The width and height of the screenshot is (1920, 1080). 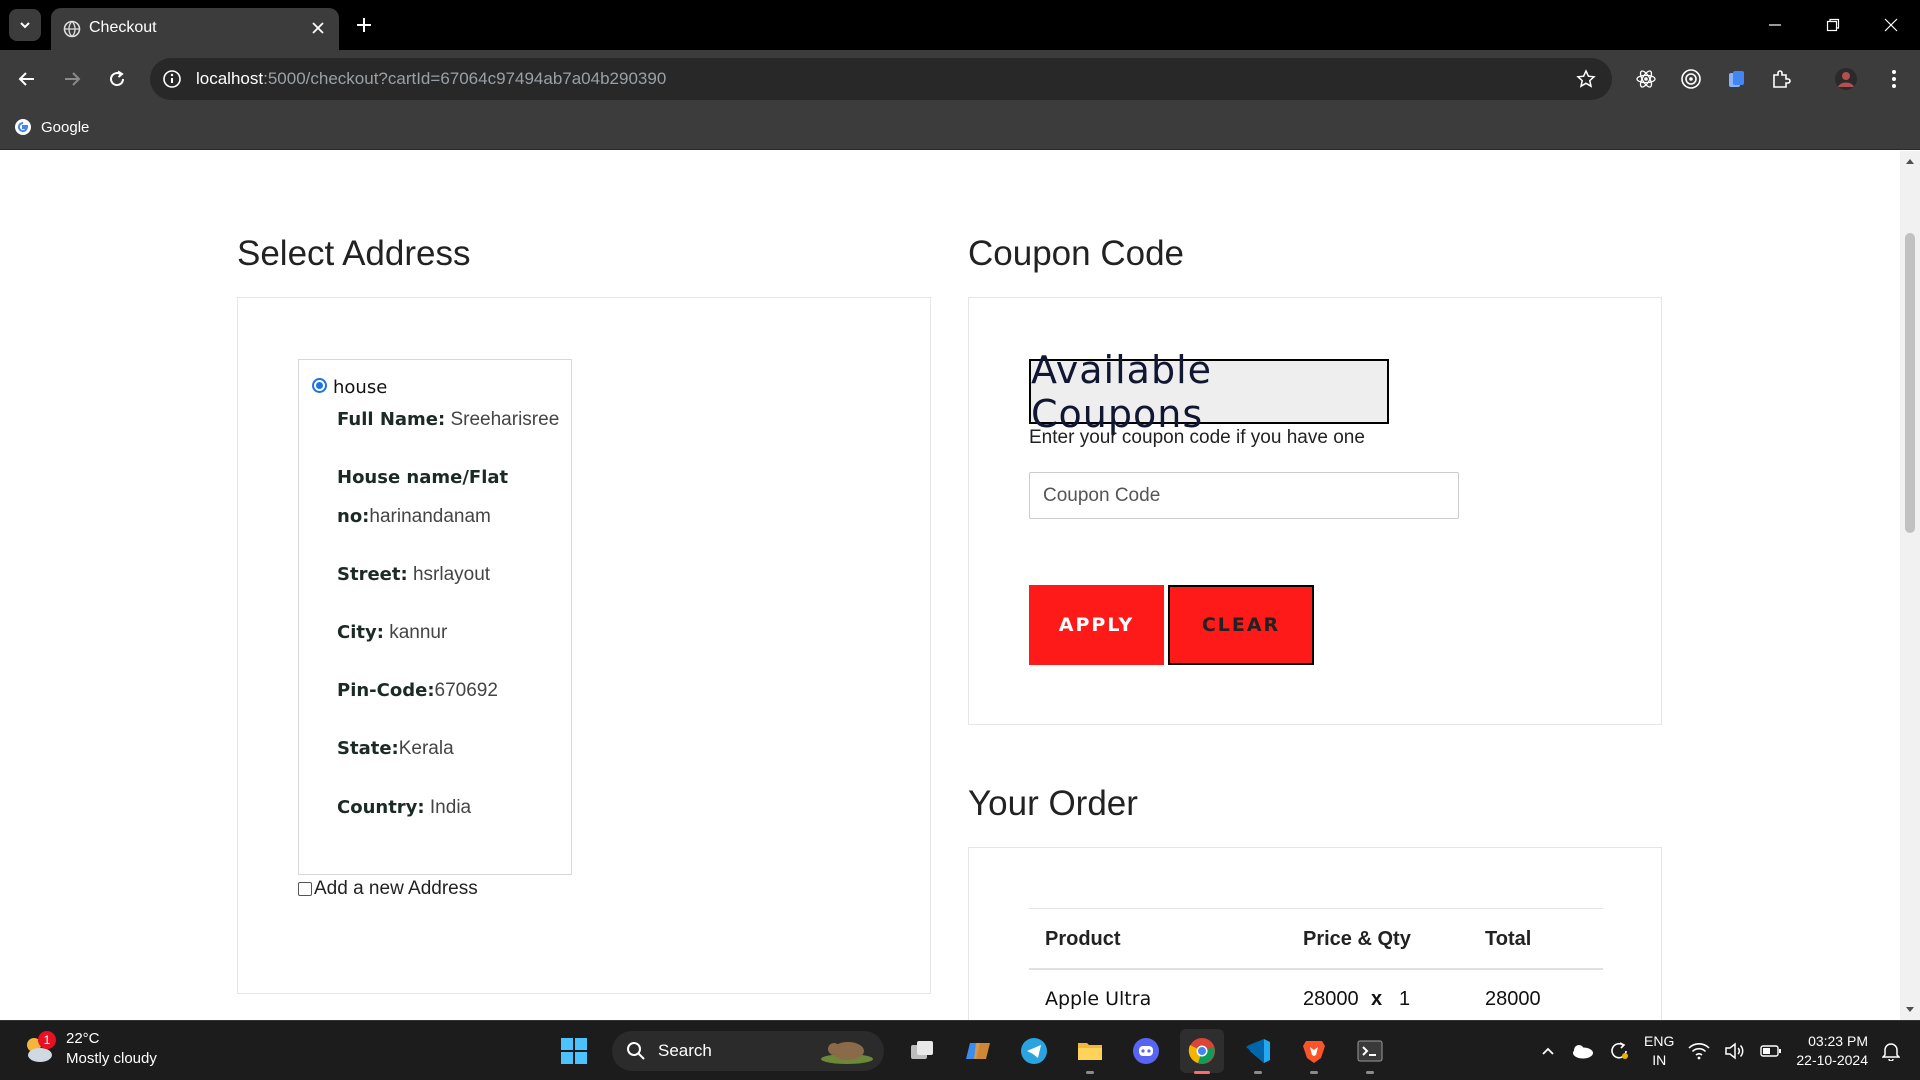 What do you see at coordinates (72, 29) in the screenshot?
I see `globe-icon` at bounding box center [72, 29].